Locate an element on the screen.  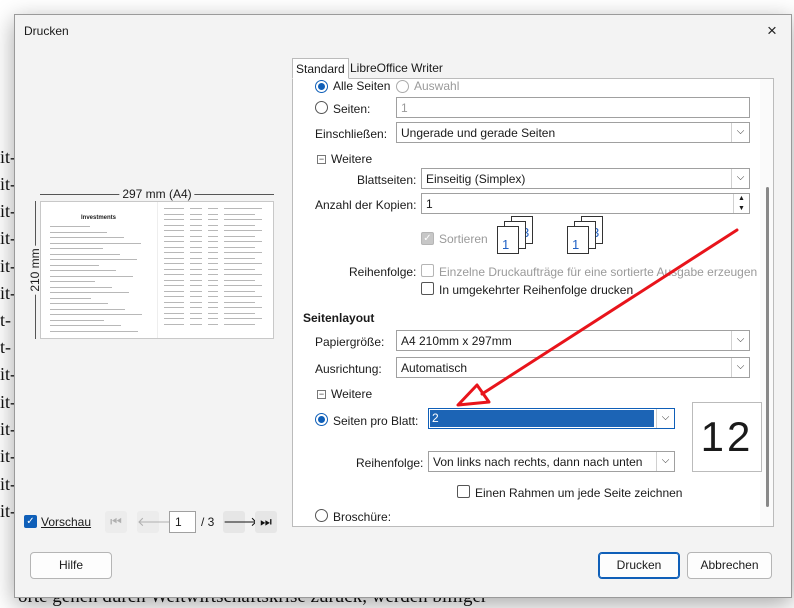
vorschau-label: Vorschau is located at coordinates (66, 522).